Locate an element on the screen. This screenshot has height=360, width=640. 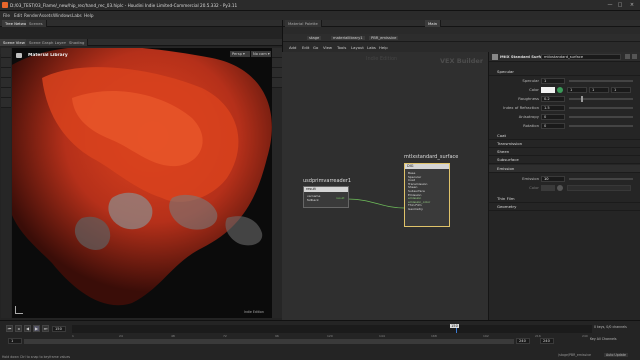
path-pbr-emissive: PBR_emissive is located at coordinates (384, 38).